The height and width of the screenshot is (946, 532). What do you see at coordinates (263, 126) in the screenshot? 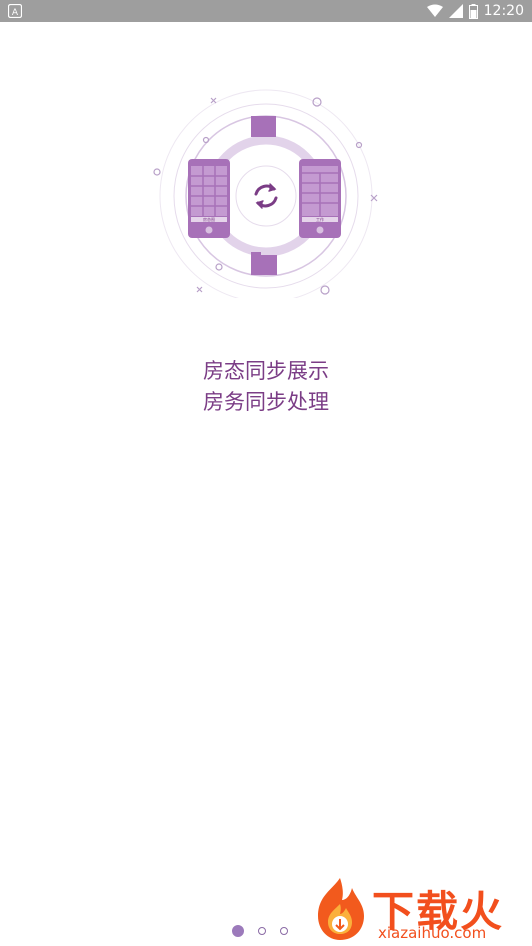
I see `top-doc-icon` at bounding box center [263, 126].